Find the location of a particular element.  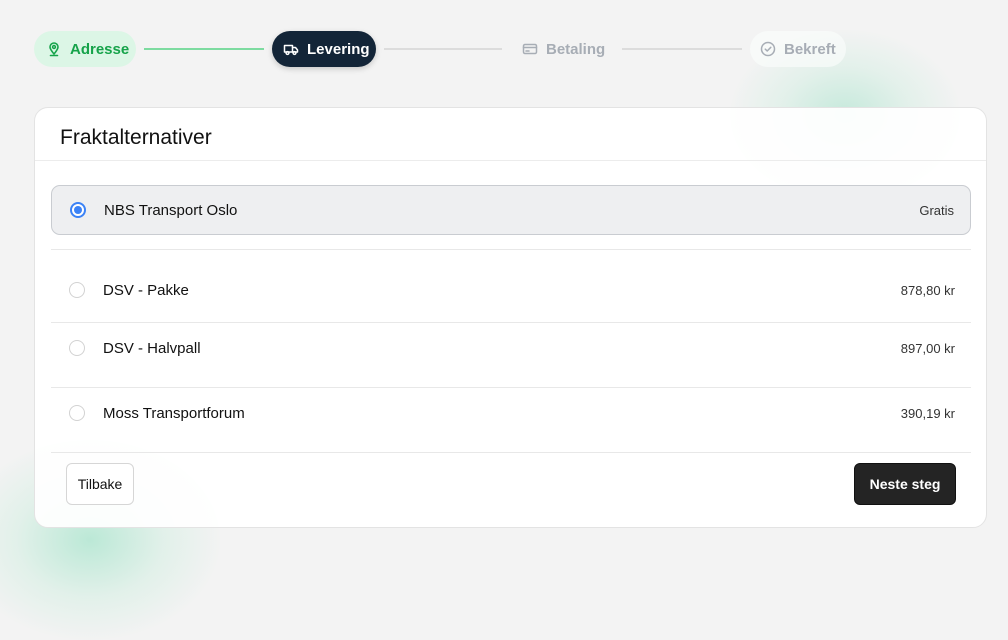

check-circle-icon is located at coordinates (768, 49).